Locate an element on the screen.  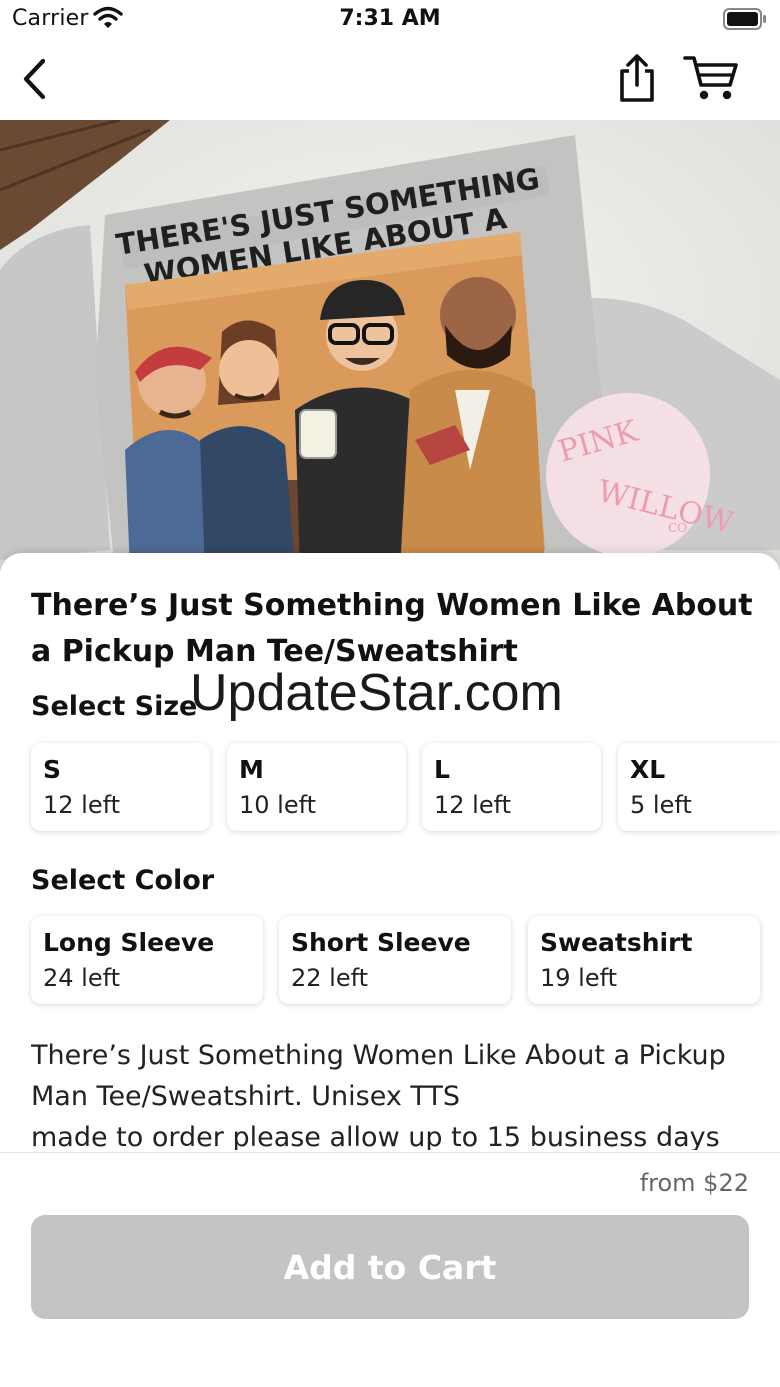
size-option-m: M 10 left is located at coordinates (316, 787).